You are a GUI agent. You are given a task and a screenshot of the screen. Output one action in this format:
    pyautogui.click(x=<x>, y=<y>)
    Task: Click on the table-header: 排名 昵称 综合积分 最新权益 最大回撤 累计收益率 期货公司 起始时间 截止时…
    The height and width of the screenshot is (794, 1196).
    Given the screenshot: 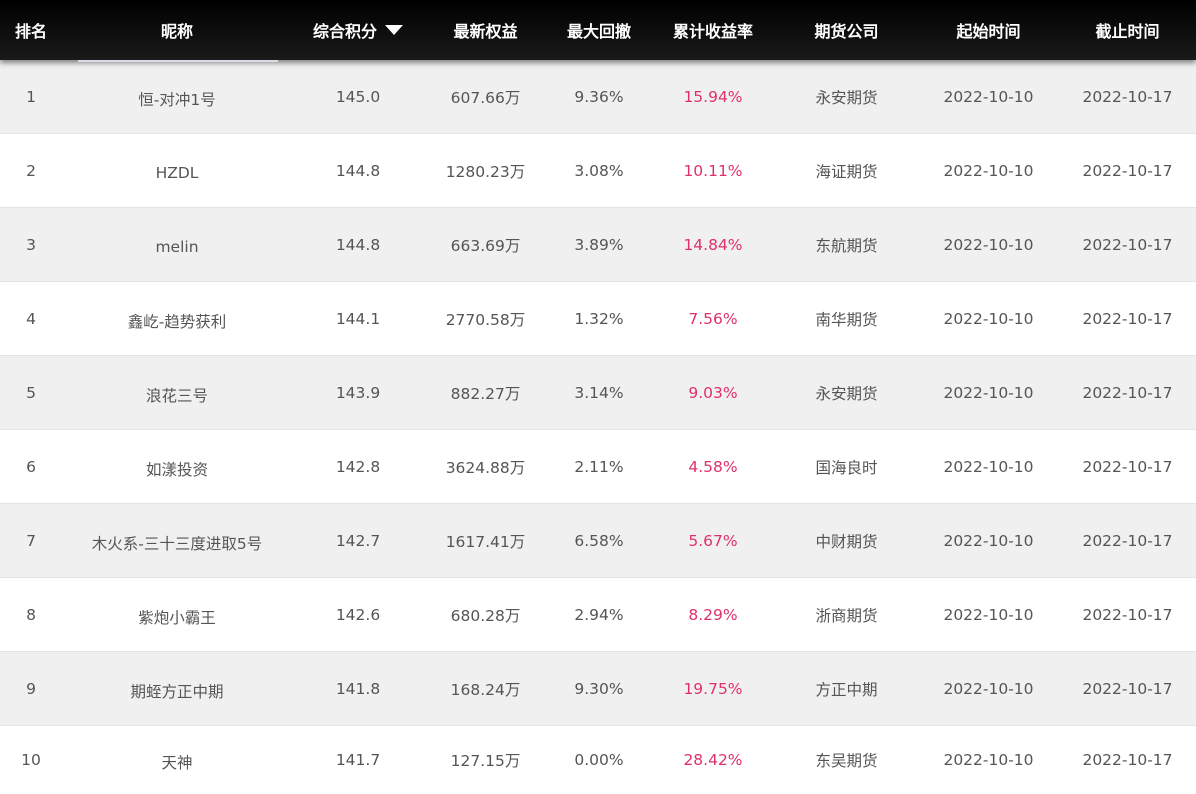 What is the action you would take?
    pyautogui.click(x=598, y=30)
    